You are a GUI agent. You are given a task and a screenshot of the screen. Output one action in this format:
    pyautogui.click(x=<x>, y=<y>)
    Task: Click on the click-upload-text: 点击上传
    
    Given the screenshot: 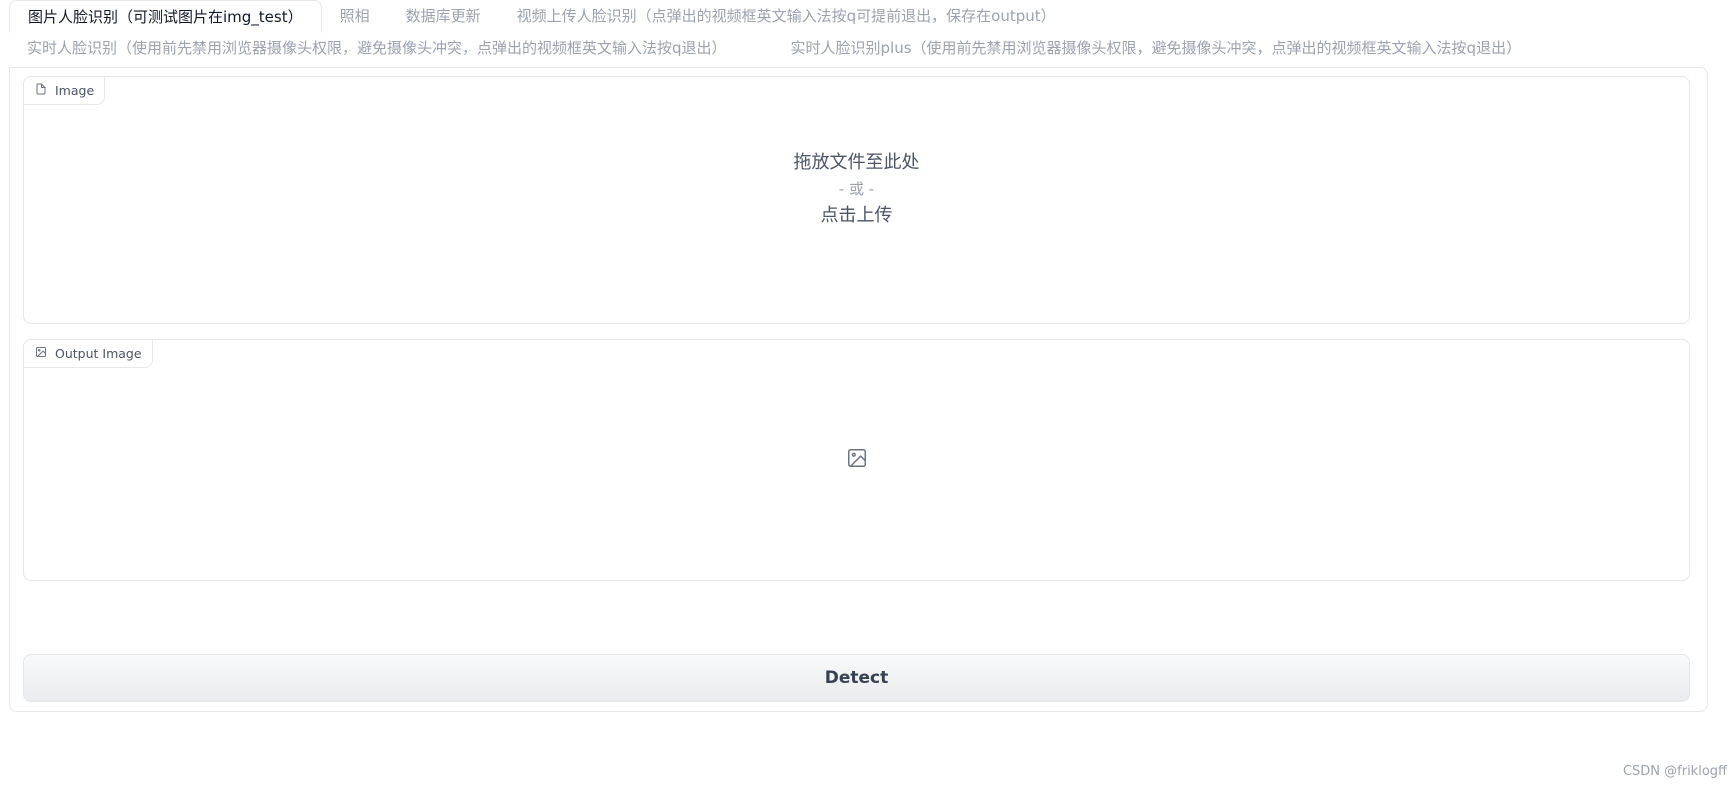 What is the action you would take?
    pyautogui.click(x=856, y=215)
    